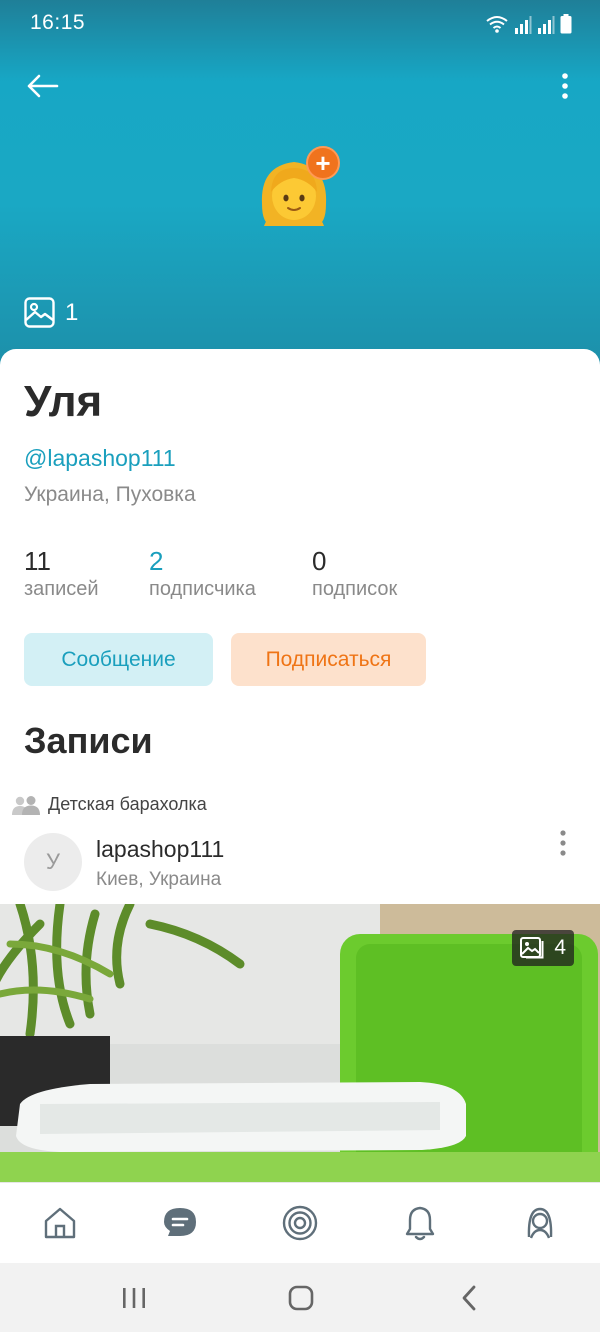 The height and width of the screenshot is (1332, 600). I want to click on photo-count: 1, so click(51, 312).